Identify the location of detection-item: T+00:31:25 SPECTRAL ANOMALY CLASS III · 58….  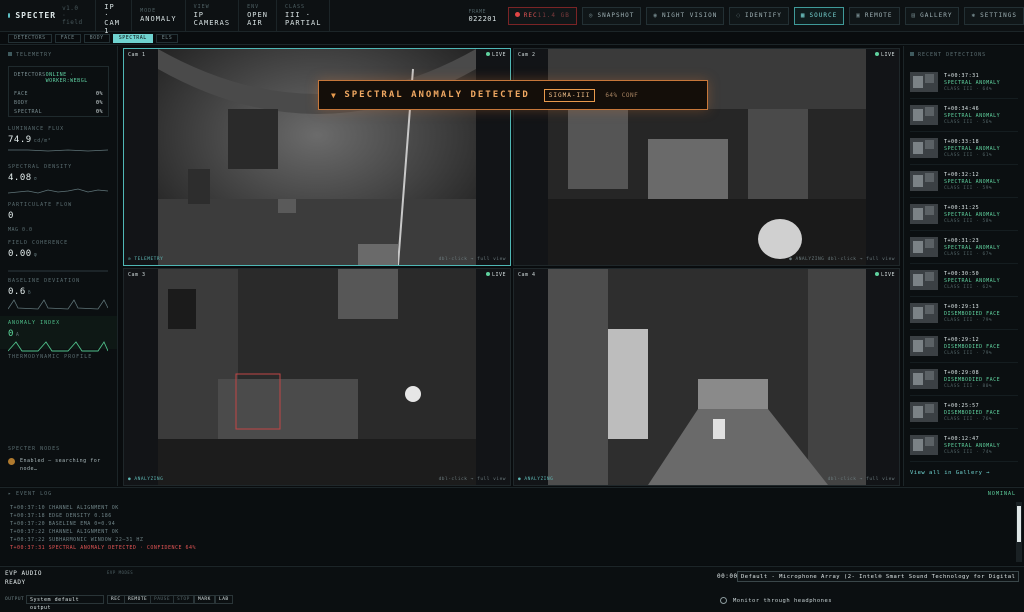
(964, 214).